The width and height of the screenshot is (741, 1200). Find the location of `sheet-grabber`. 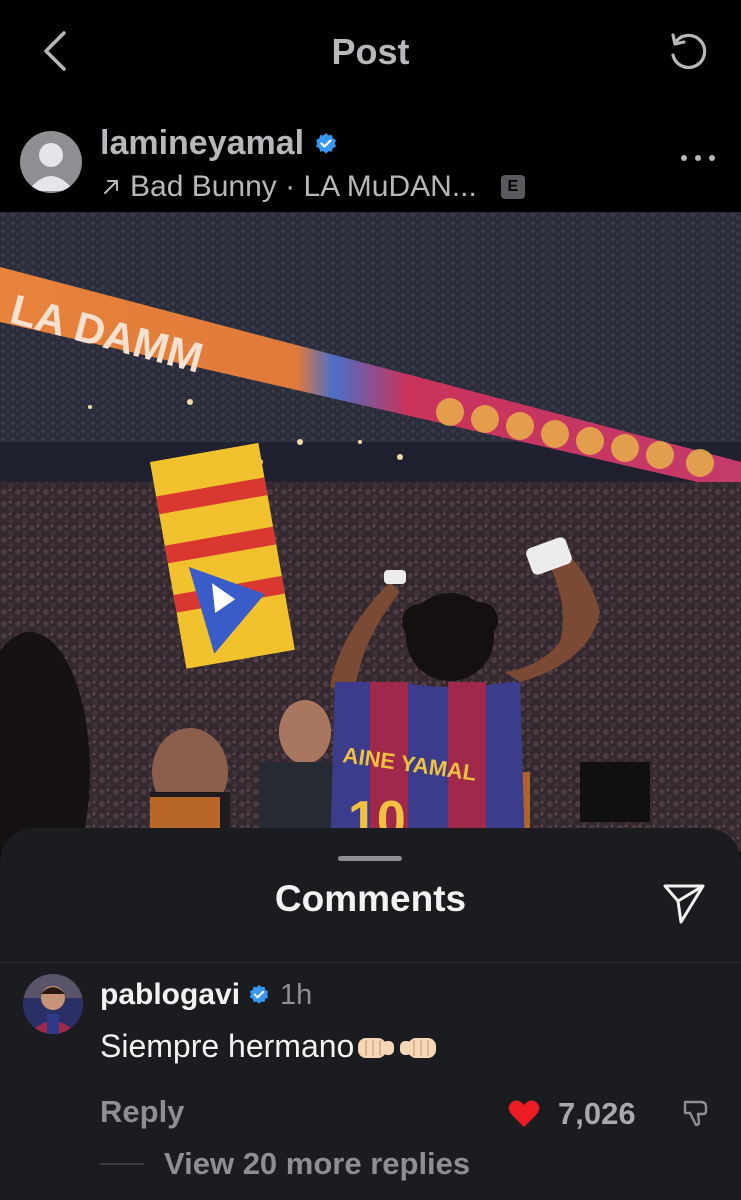

sheet-grabber is located at coordinates (370, 858).